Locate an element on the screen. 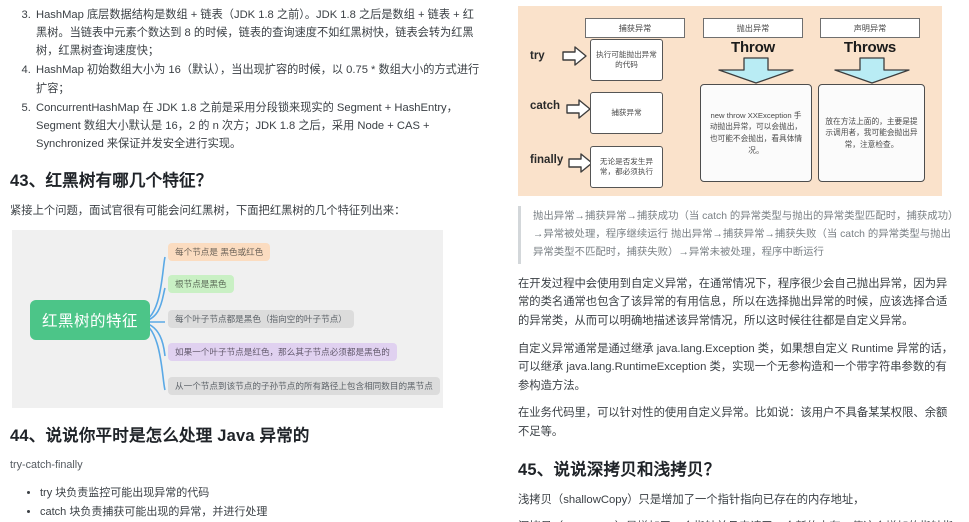 This screenshot has width=969, height=522. mindmap-node-2: 根节点是黑色 is located at coordinates (201, 284).